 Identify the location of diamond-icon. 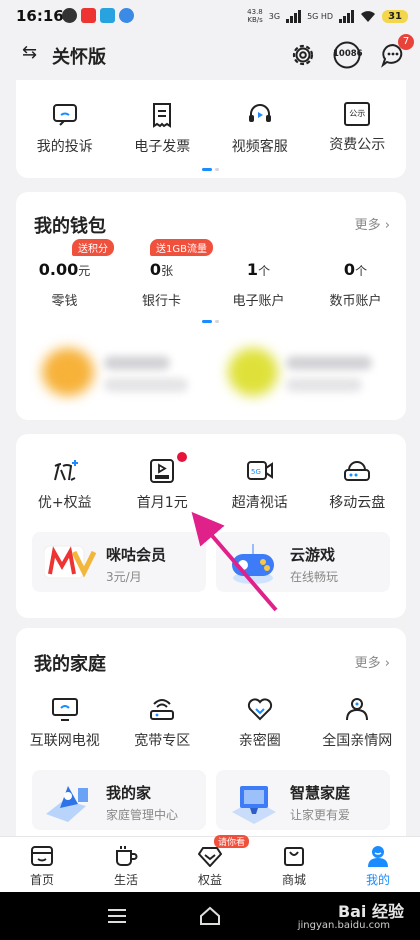
(210, 857).